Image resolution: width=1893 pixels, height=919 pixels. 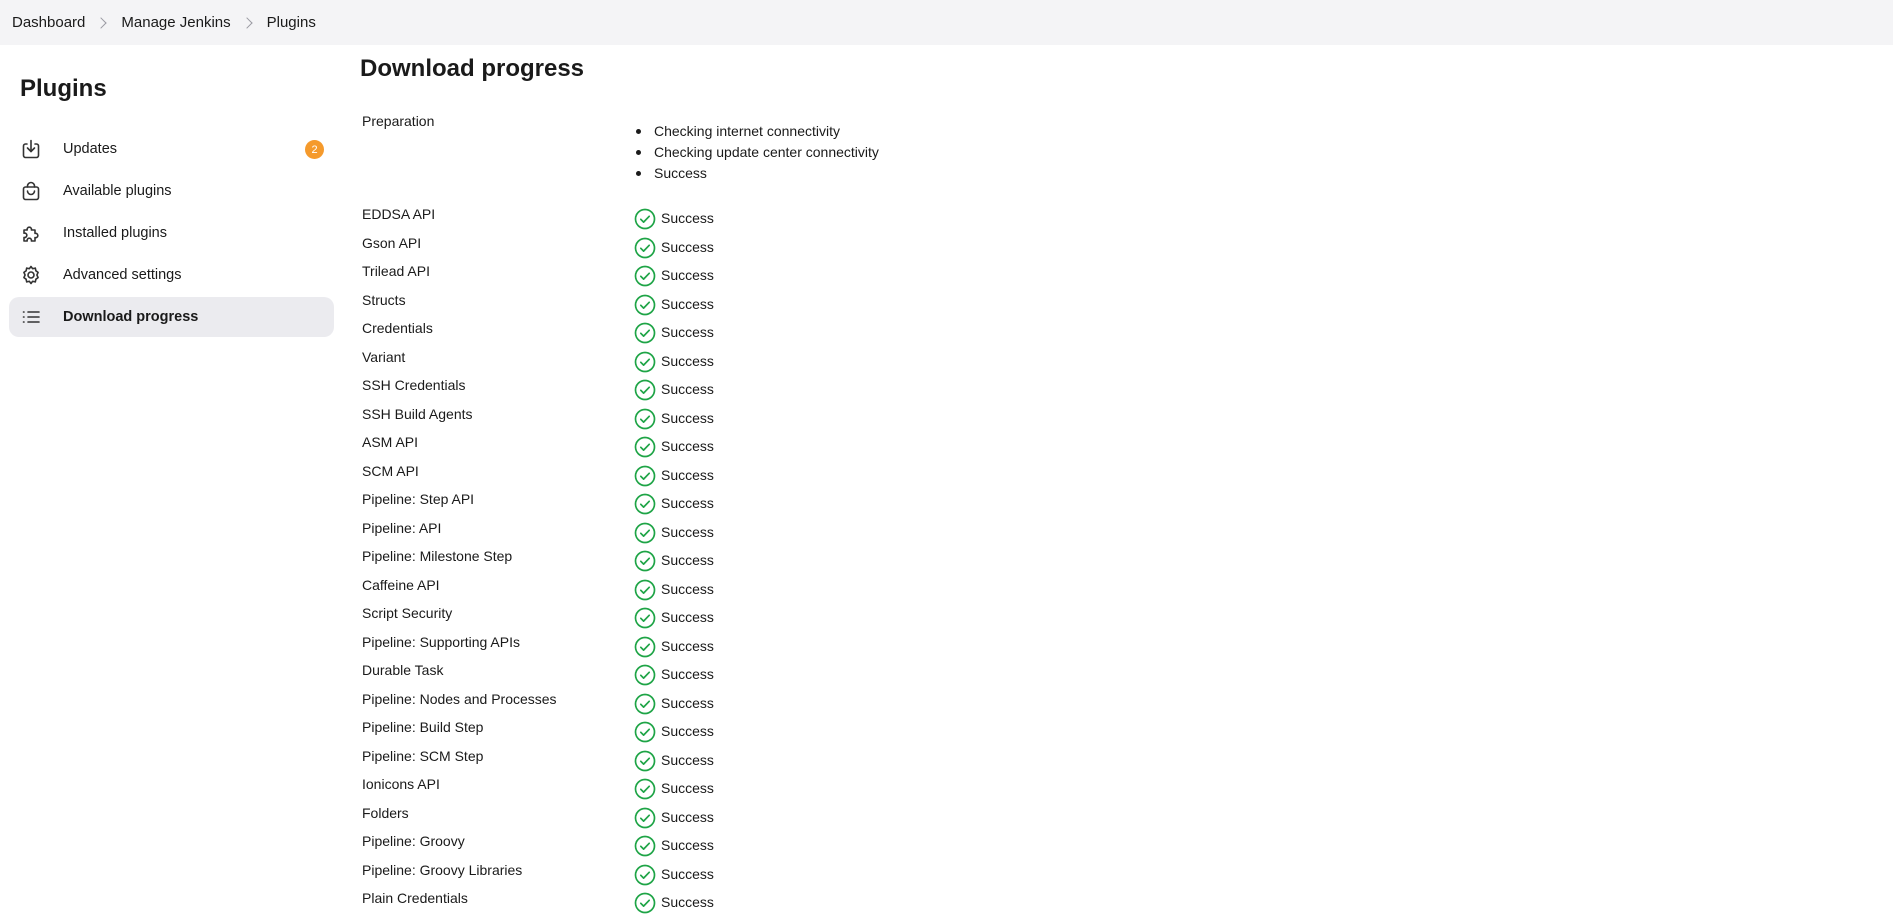 I want to click on plugin-name: EDDSA API, so click(x=399, y=214).